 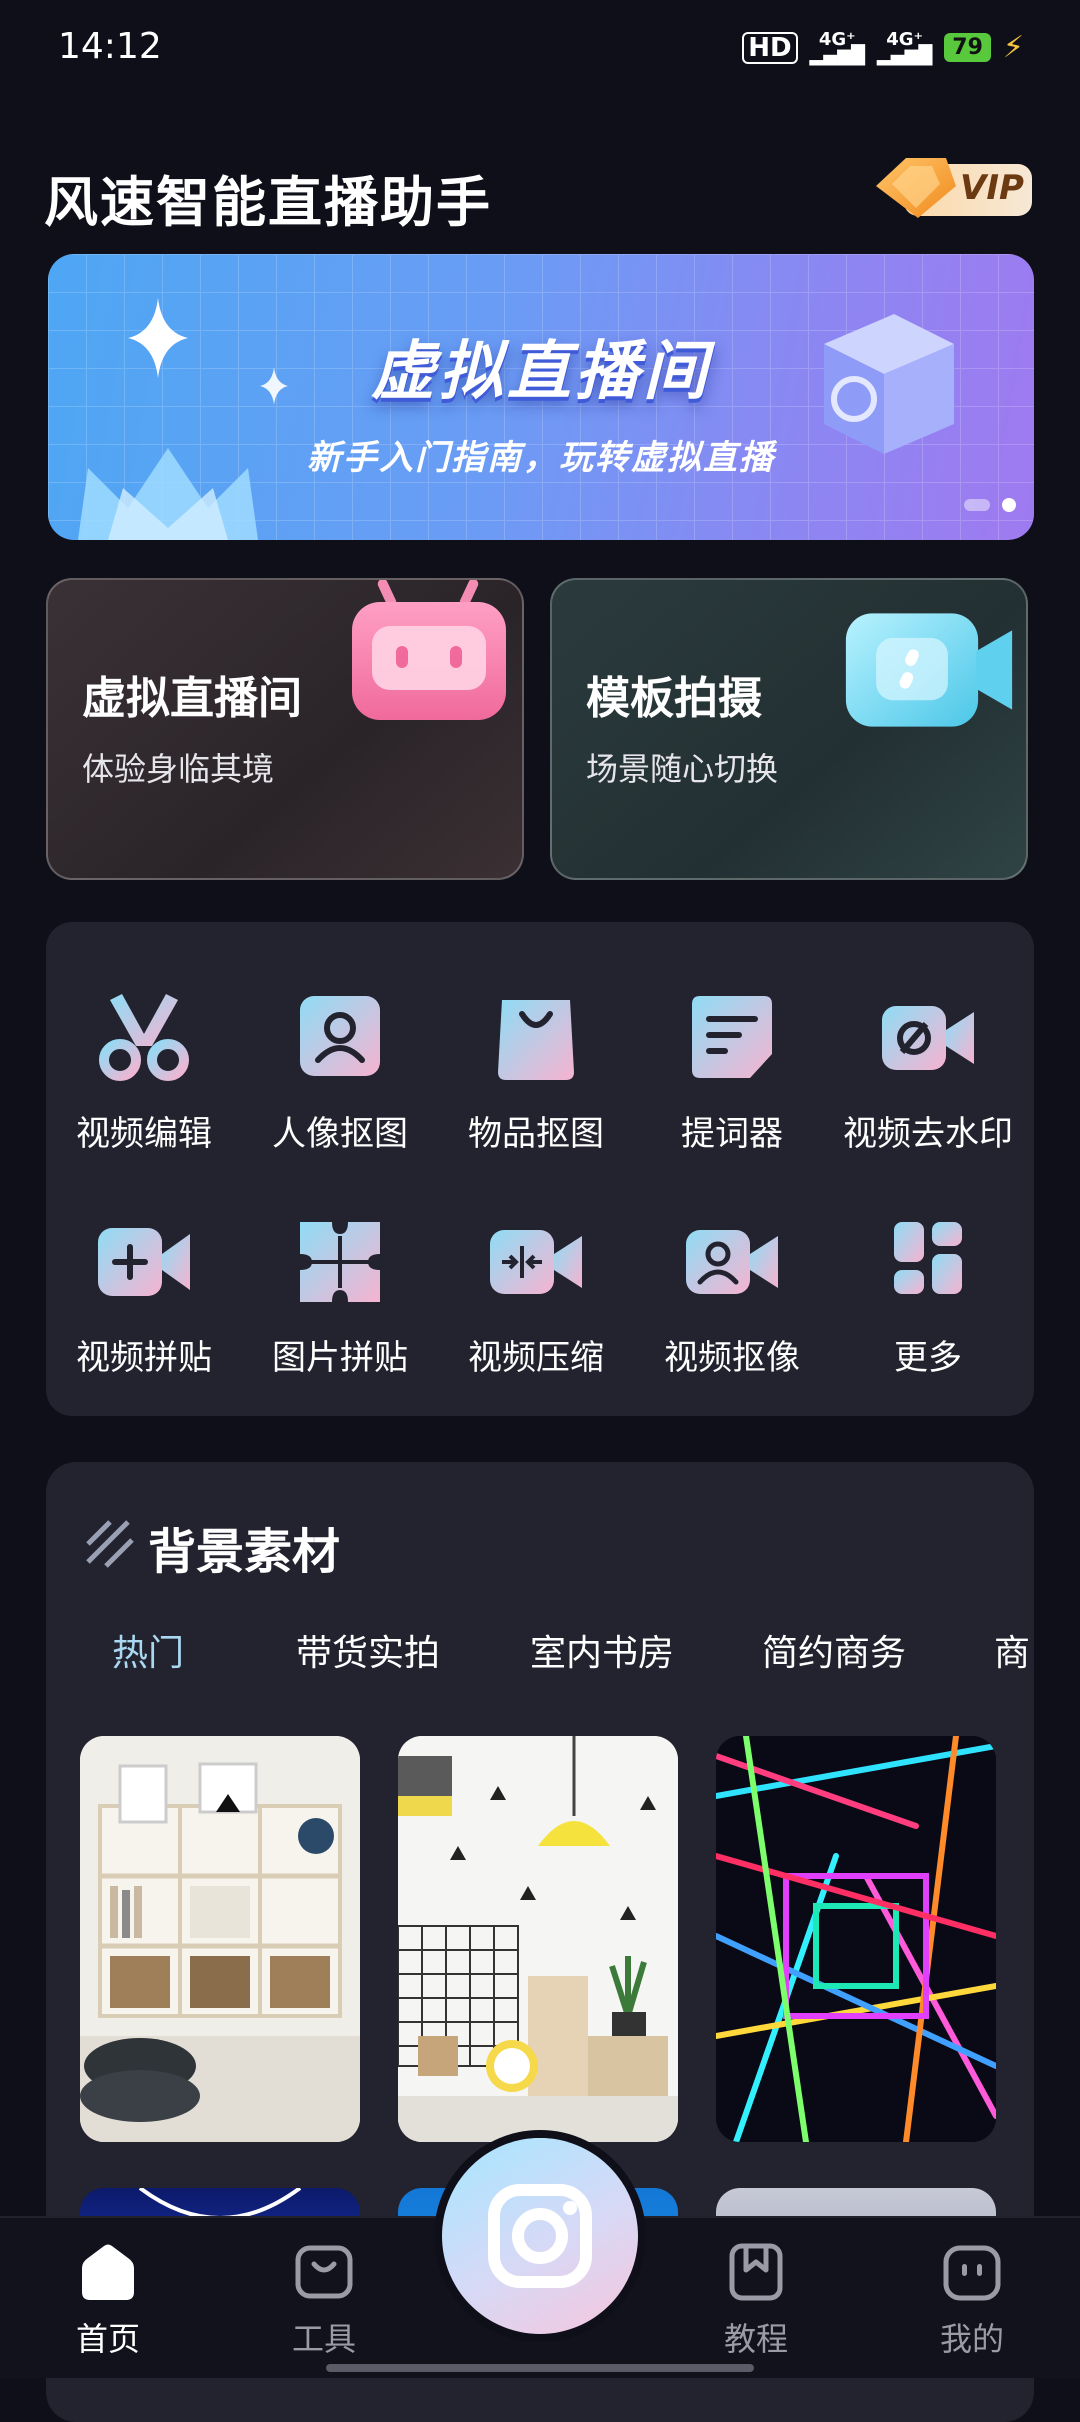 I want to click on camera-icon, so click(x=540, y=2236).